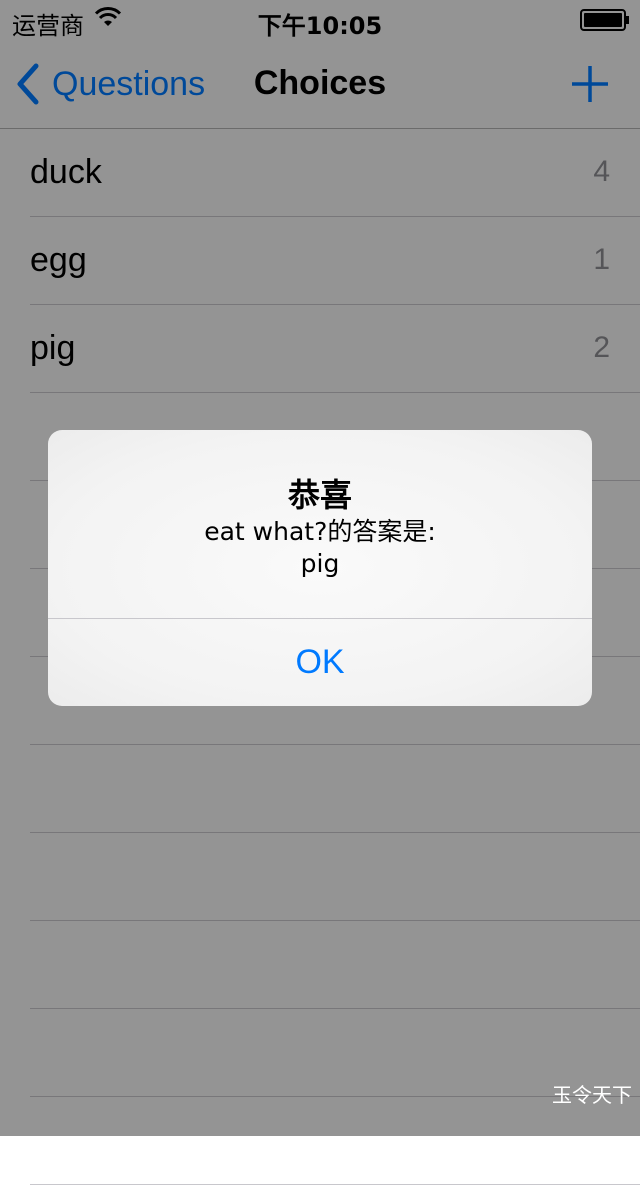 The height and width of the screenshot is (1185, 640). I want to click on alert-message: eat what?的答案是: pig, so click(320, 548).